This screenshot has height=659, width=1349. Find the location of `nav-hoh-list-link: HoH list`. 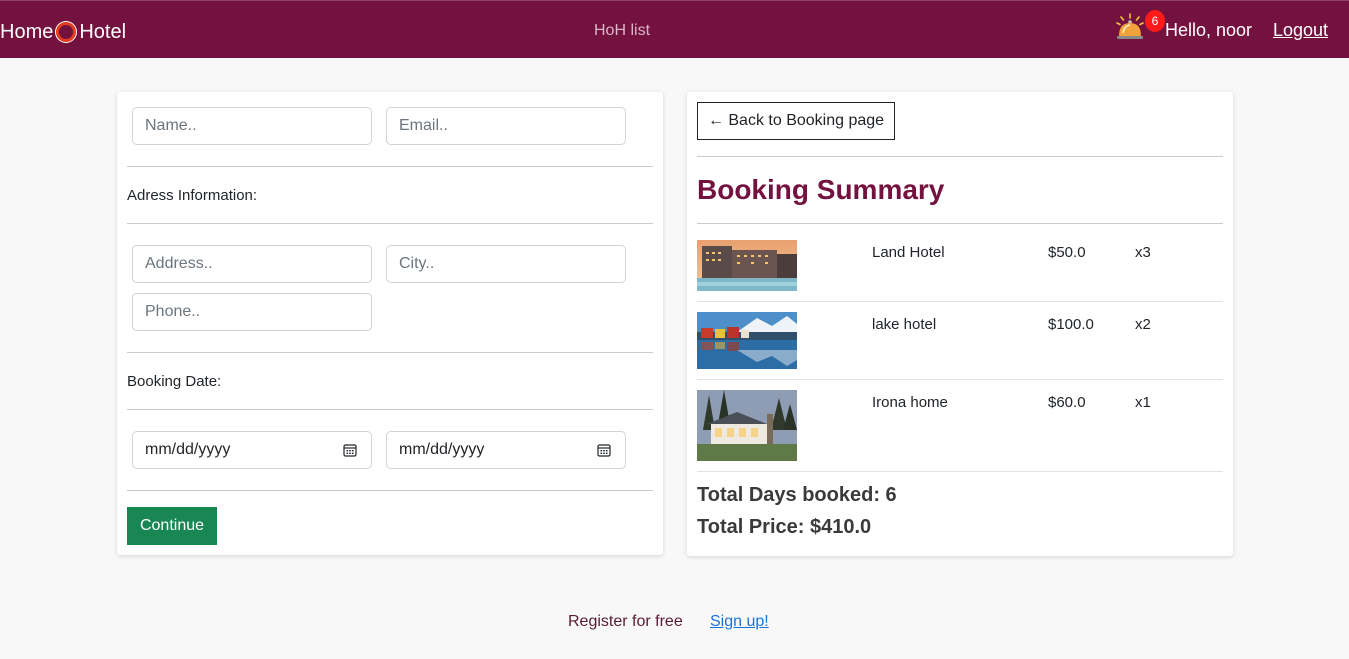

nav-hoh-list-link: HoH list is located at coordinates (622, 31).